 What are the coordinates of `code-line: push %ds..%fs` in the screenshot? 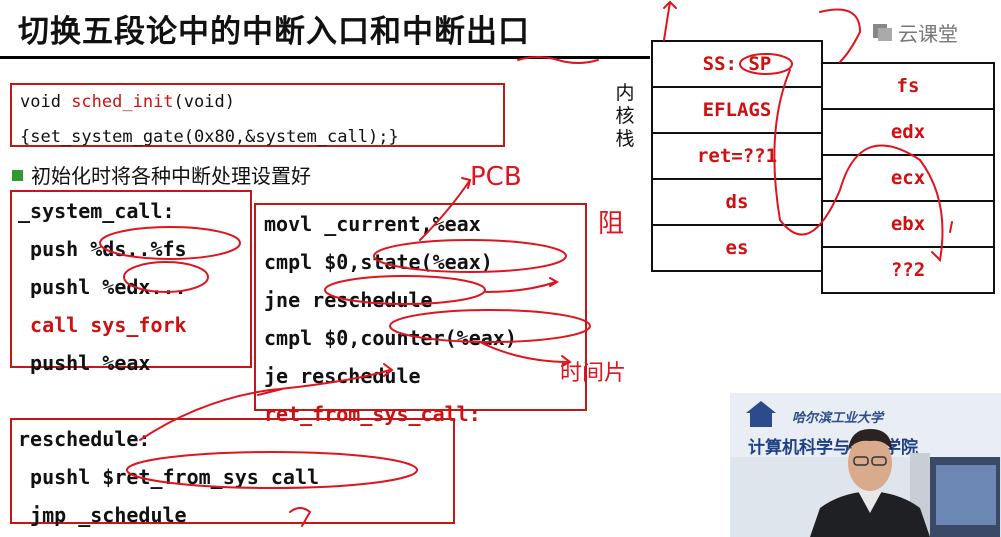 It's located at (131, 249).